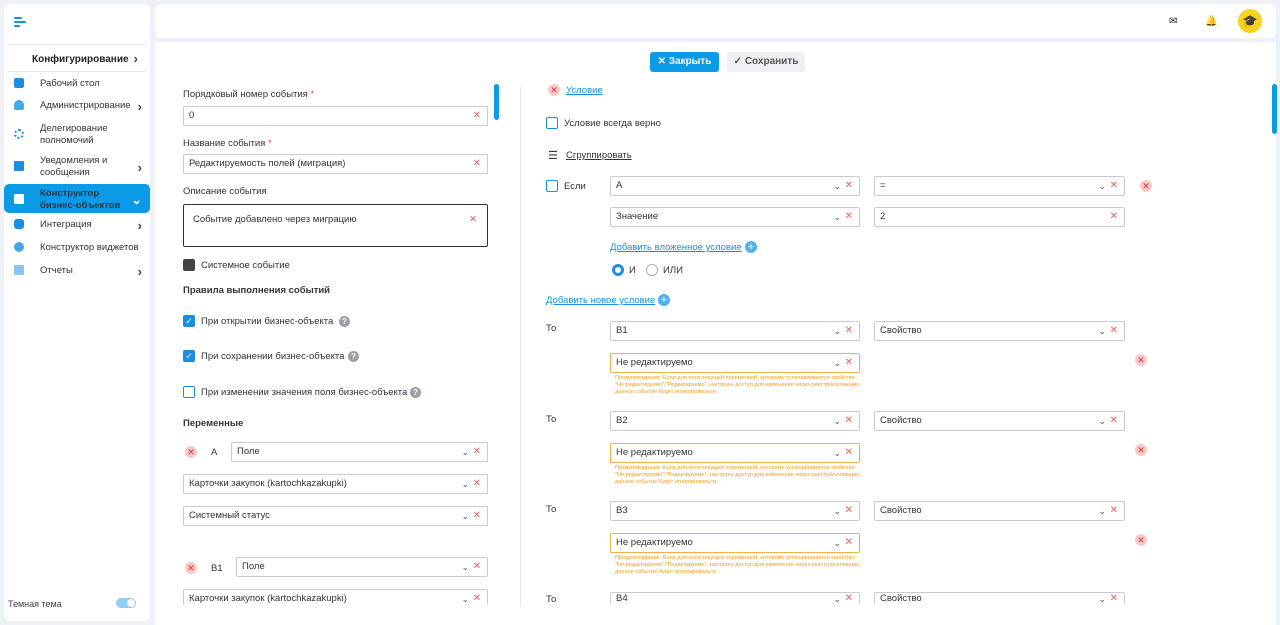  What do you see at coordinates (652, 270) in the screenshot?
I see `or-radio` at bounding box center [652, 270].